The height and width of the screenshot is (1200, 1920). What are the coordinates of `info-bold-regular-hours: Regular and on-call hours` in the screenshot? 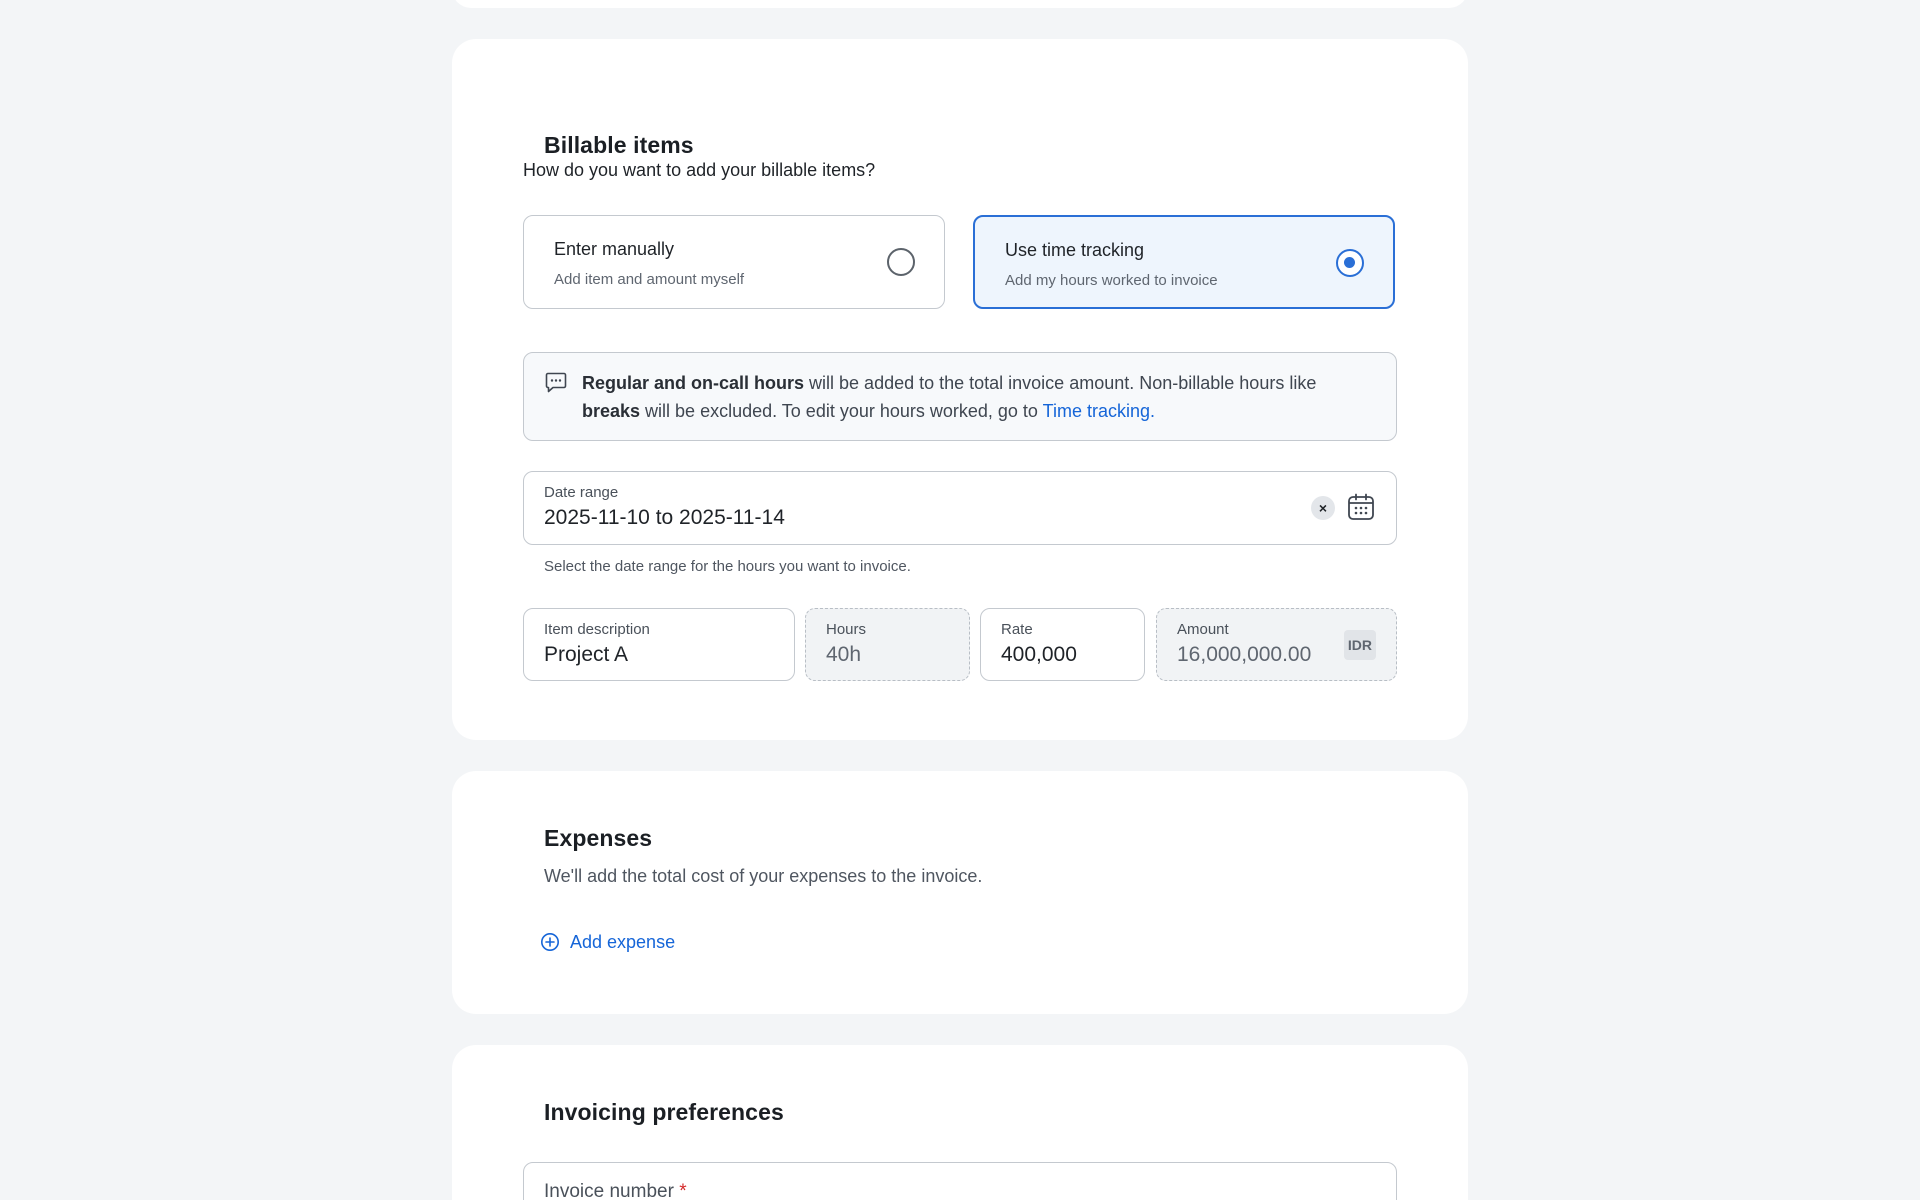 It's located at (693, 383).